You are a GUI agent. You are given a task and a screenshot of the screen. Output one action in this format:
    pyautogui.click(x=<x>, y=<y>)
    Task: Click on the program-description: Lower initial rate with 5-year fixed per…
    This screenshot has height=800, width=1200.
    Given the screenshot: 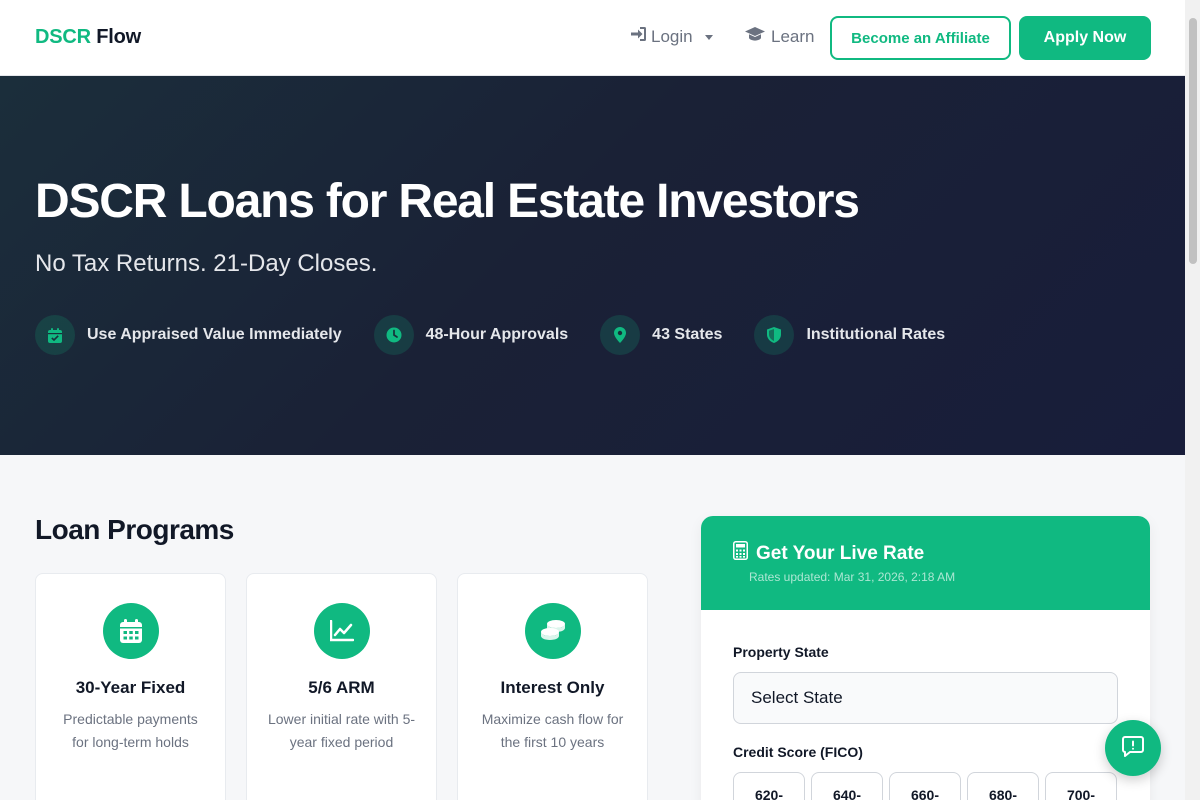 What is the action you would take?
    pyautogui.click(x=341, y=730)
    